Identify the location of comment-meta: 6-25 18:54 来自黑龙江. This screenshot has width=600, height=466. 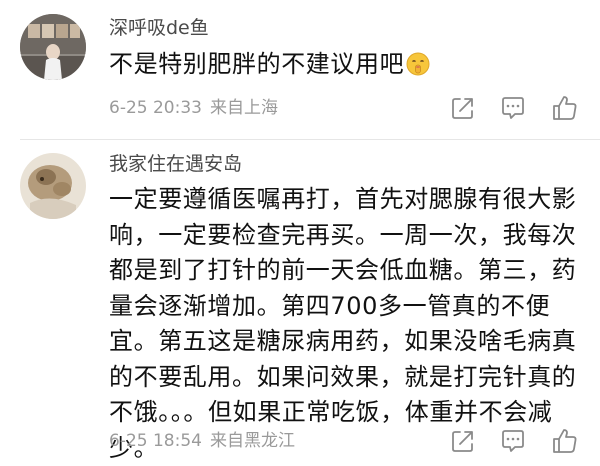
(202, 441).